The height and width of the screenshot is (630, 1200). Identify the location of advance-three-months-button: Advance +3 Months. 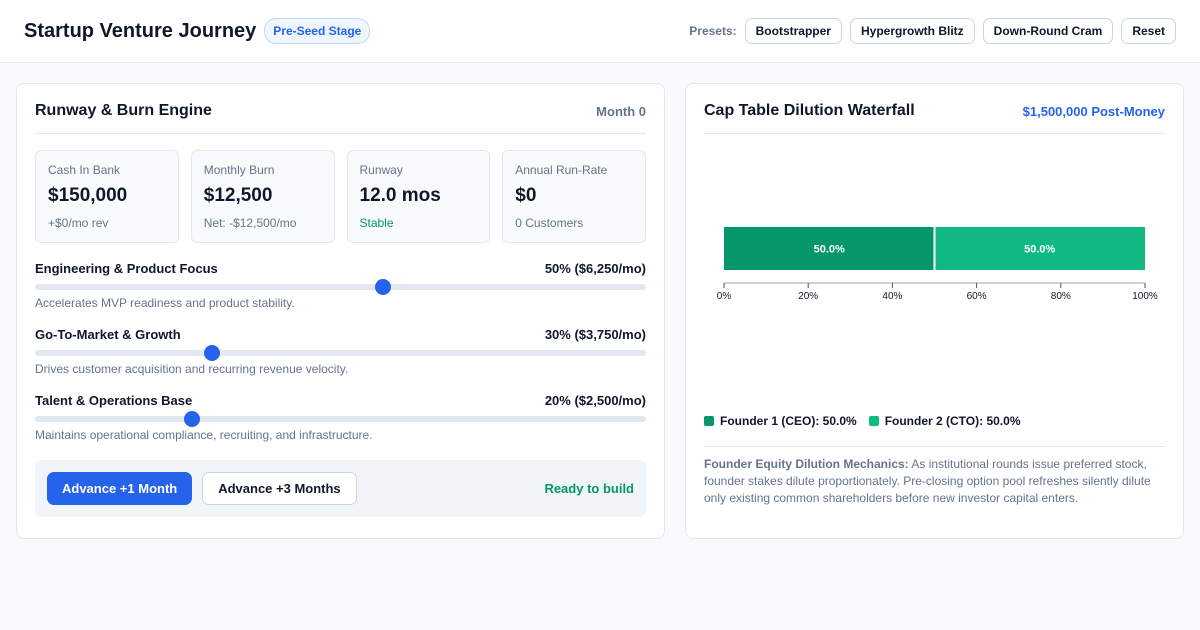
(279, 488).